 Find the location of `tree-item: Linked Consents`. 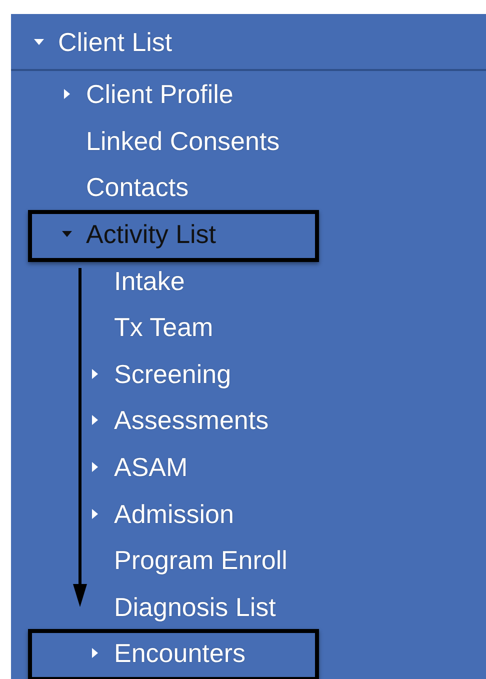

tree-item: Linked Consents is located at coordinates (183, 141).